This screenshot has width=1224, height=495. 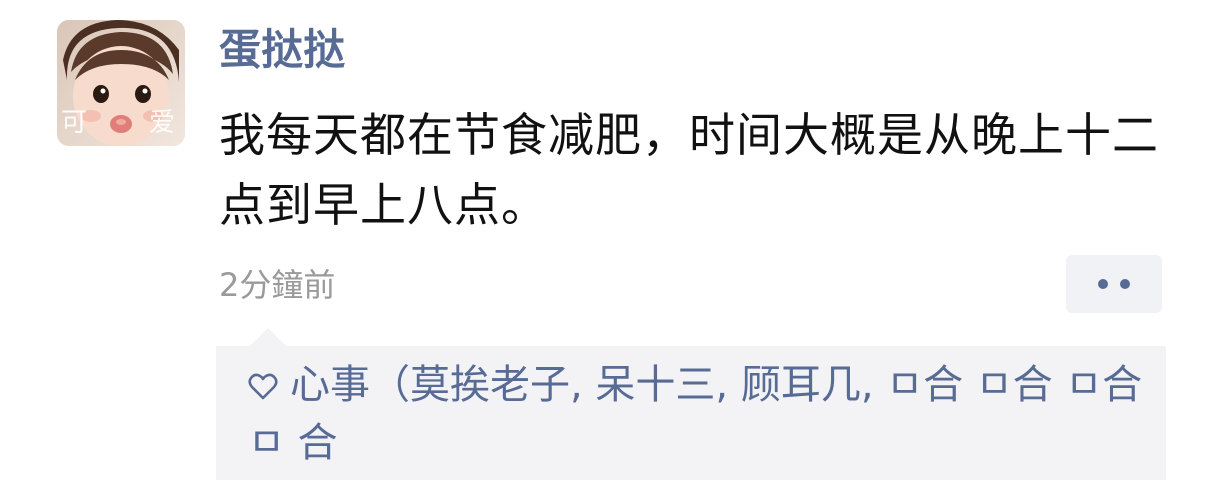 What do you see at coordinates (74, 123) in the screenshot?
I see `avatar-caption-left: 可` at bounding box center [74, 123].